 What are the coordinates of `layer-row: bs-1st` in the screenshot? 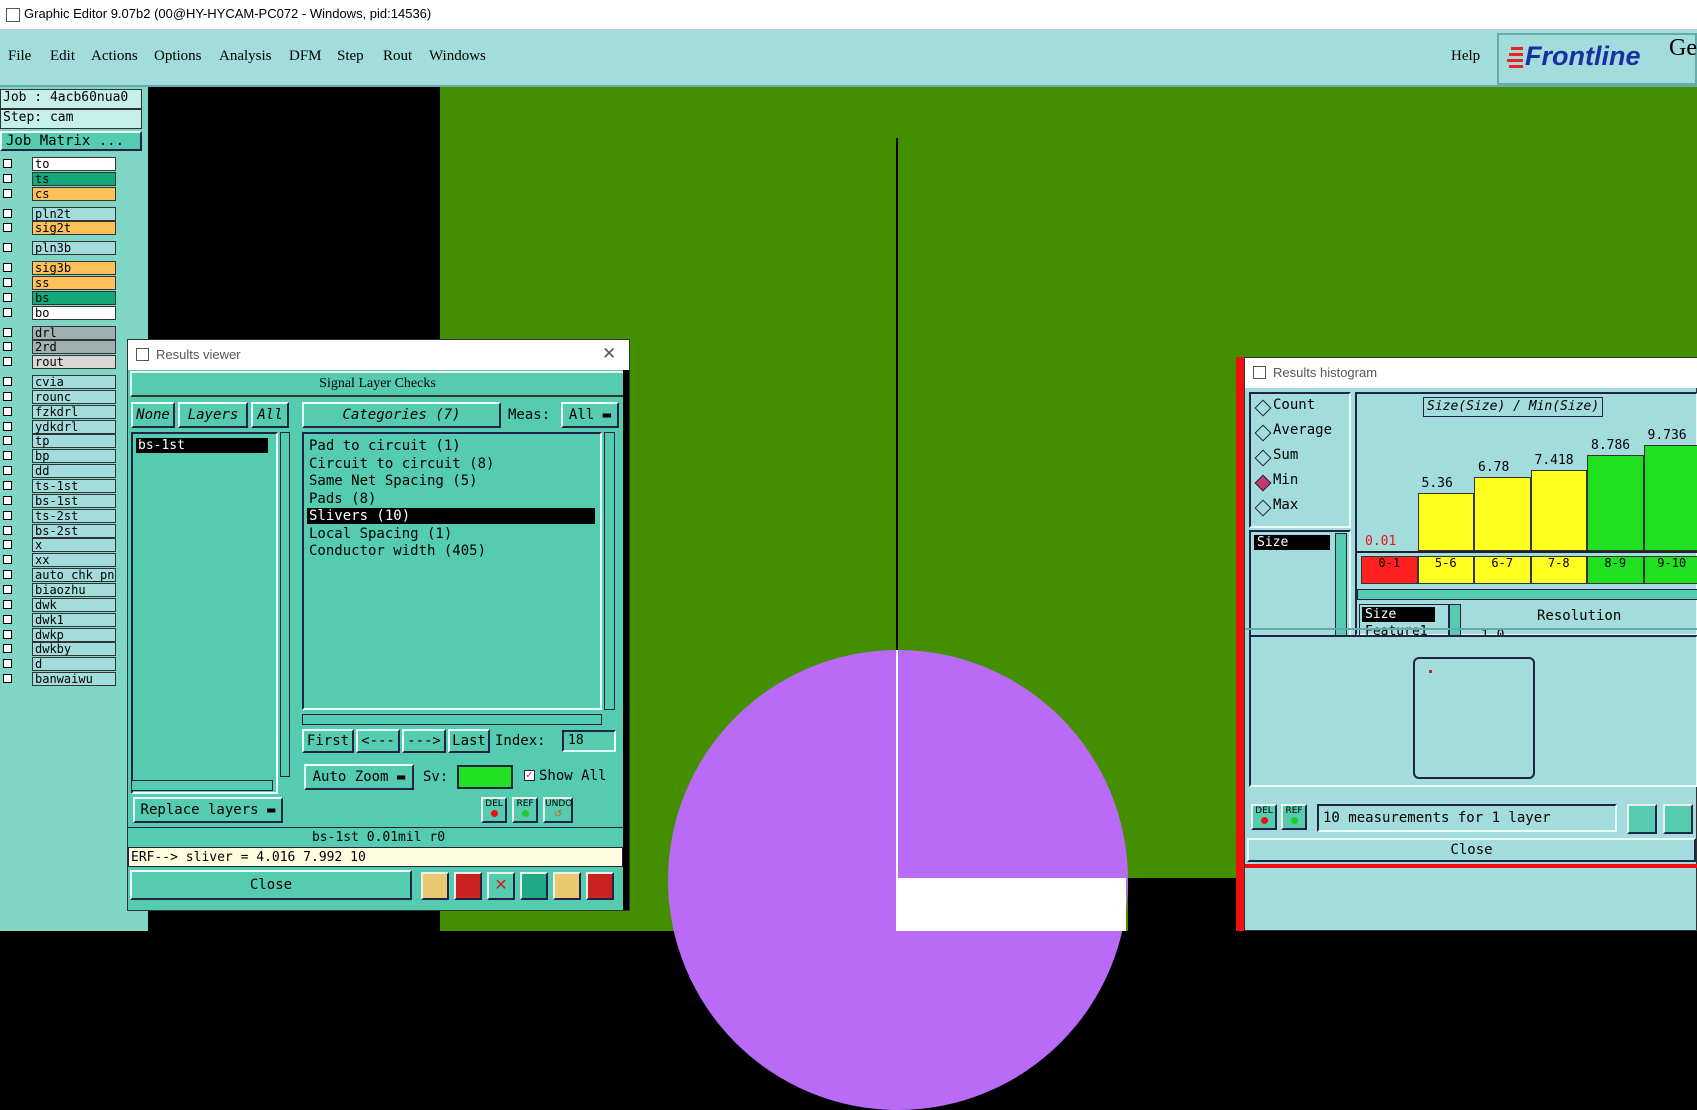 It's located at (59, 501).